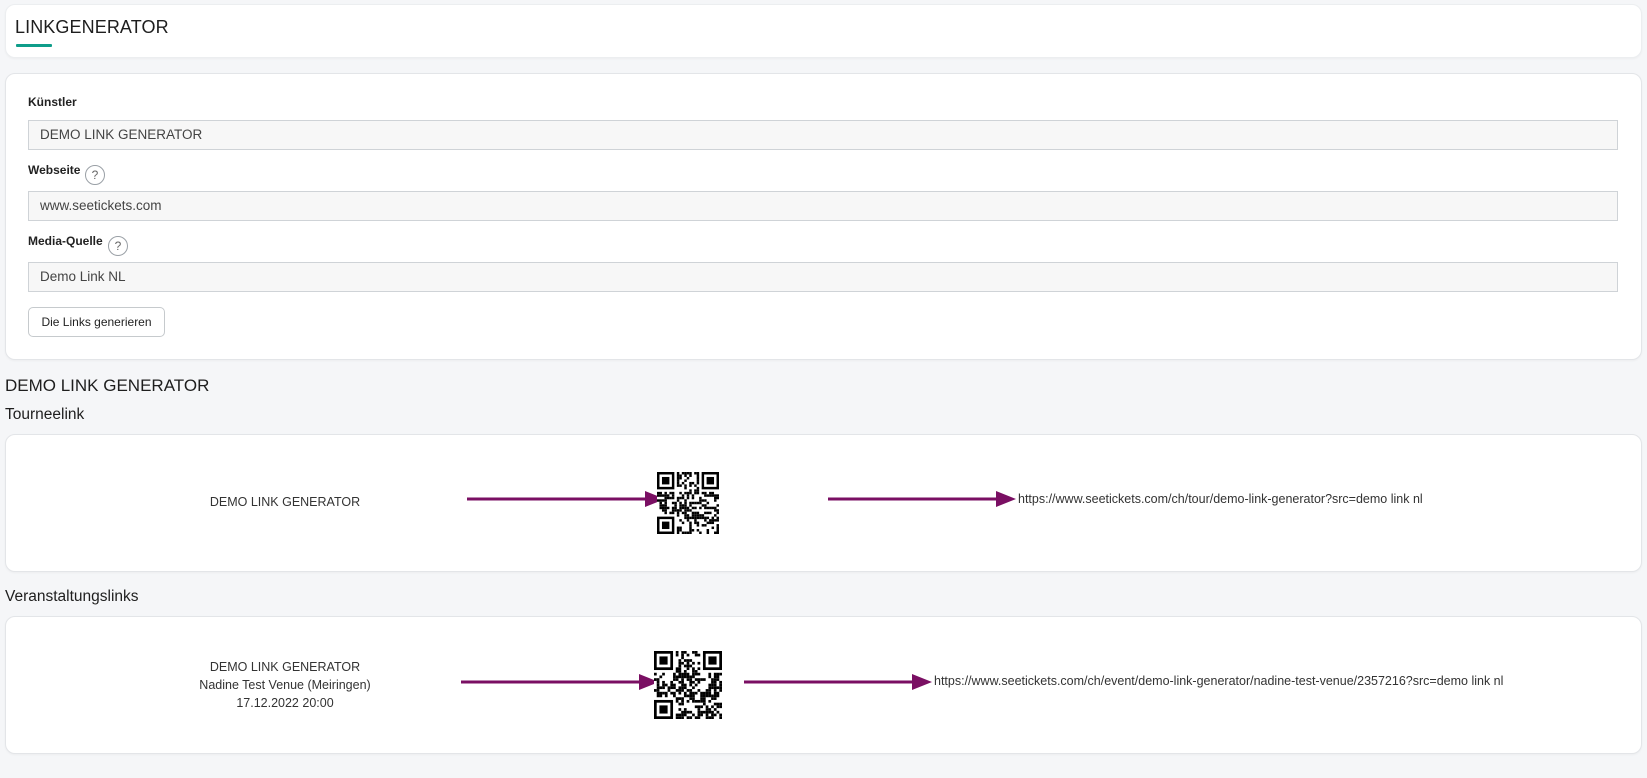 The image size is (1647, 778). Describe the element at coordinates (107, 385) in the screenshot. I see `artist-heading: DEMO LINK GENERATOR` at that location.